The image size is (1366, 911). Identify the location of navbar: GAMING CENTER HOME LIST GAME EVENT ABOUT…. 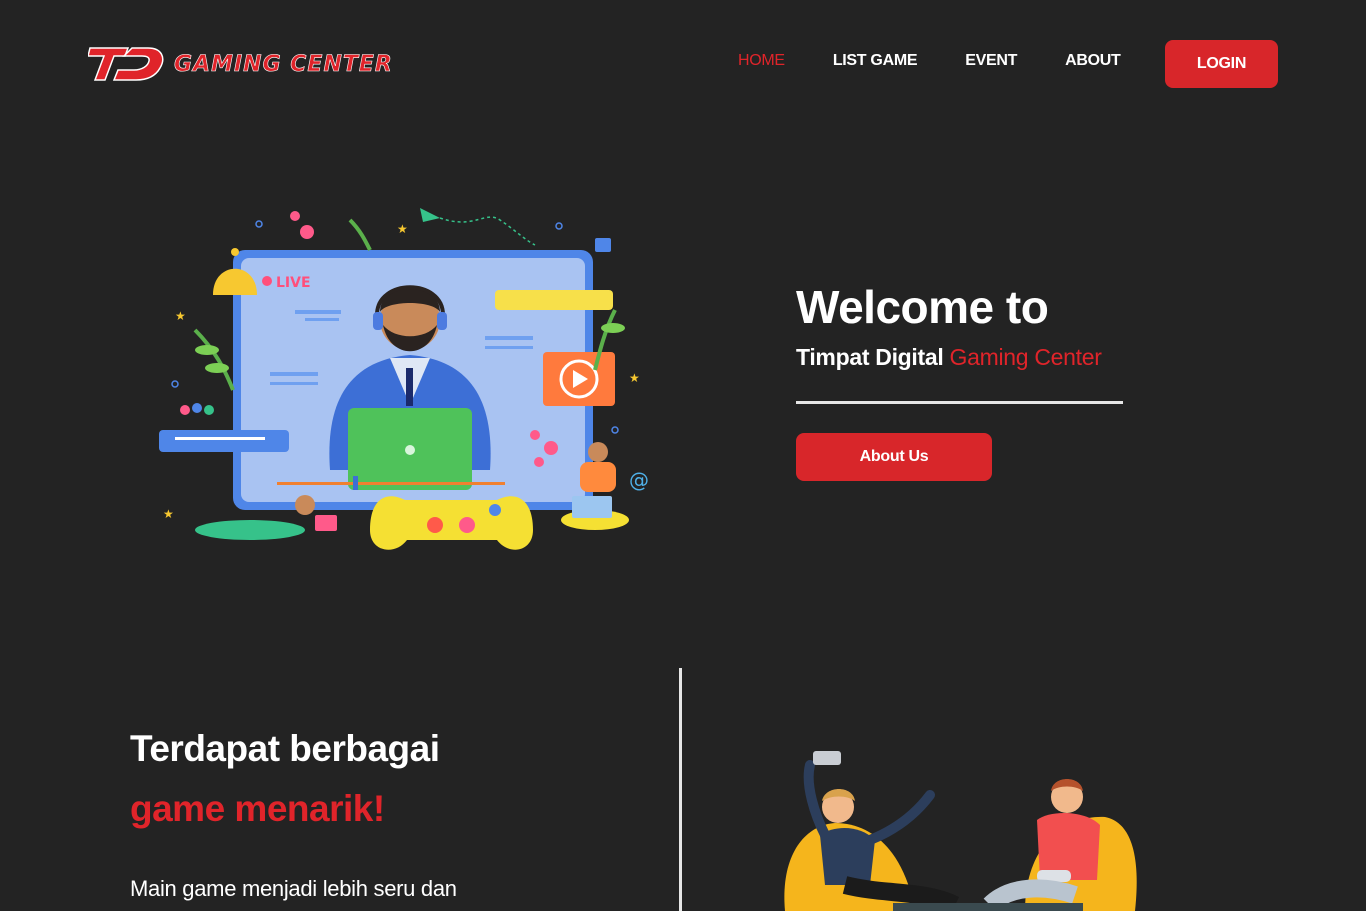
(683, 64).